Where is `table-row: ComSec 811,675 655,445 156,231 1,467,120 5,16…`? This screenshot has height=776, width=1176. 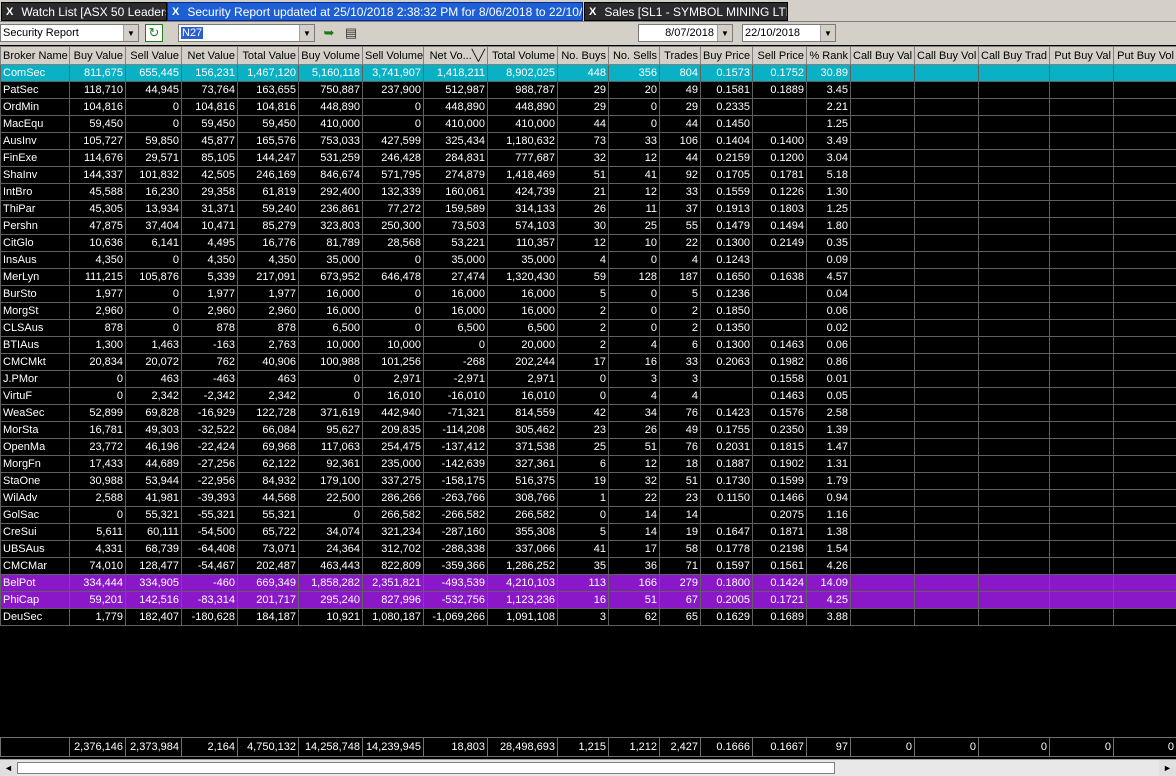 table-row: ComSec 811,675 655,445 156,231 1,467,120 5,16… is located at coordinates (588, 73).